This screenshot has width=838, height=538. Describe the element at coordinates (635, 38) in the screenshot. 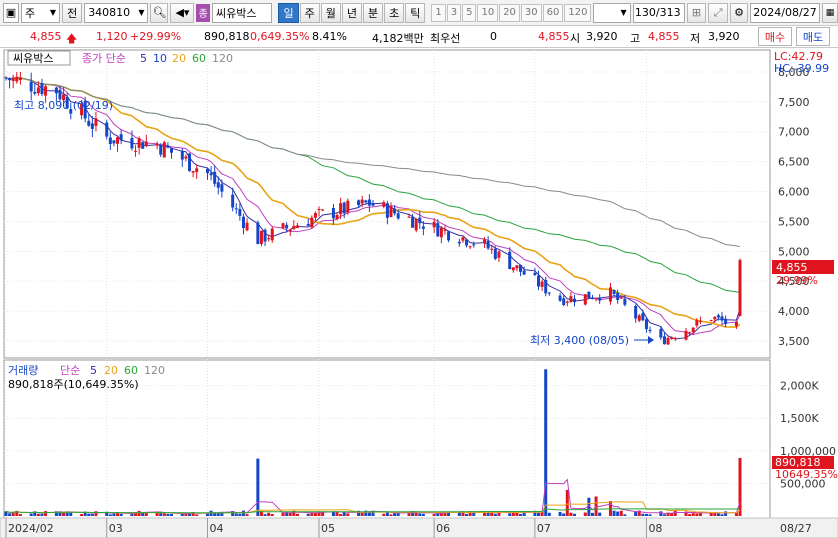

I see `high-label: 고` at that location.